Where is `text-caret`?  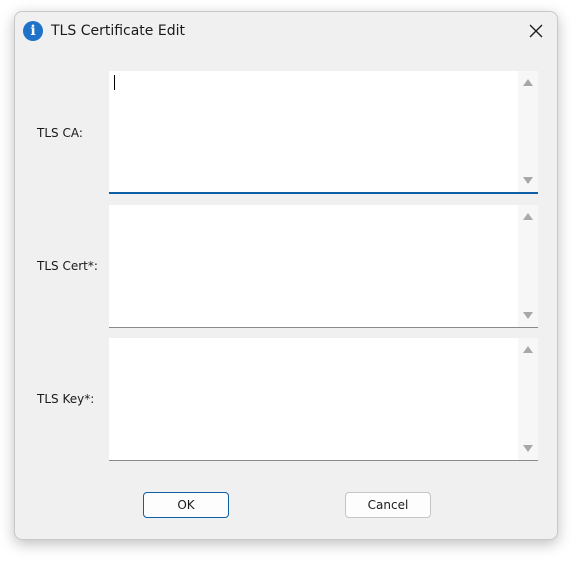
text-caret is located at coordinates (114, 82).